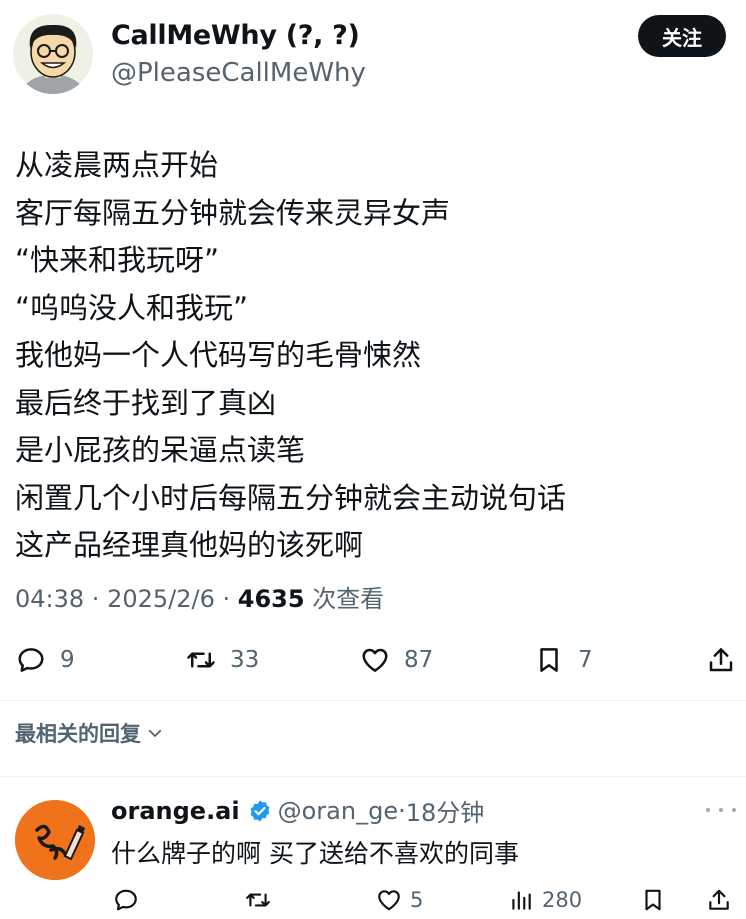 The height and width of the screenshot is (919, 746). Describe the element at coordinates (260, 810) in the screenshot. I see `verified-badge-icon` at that location.